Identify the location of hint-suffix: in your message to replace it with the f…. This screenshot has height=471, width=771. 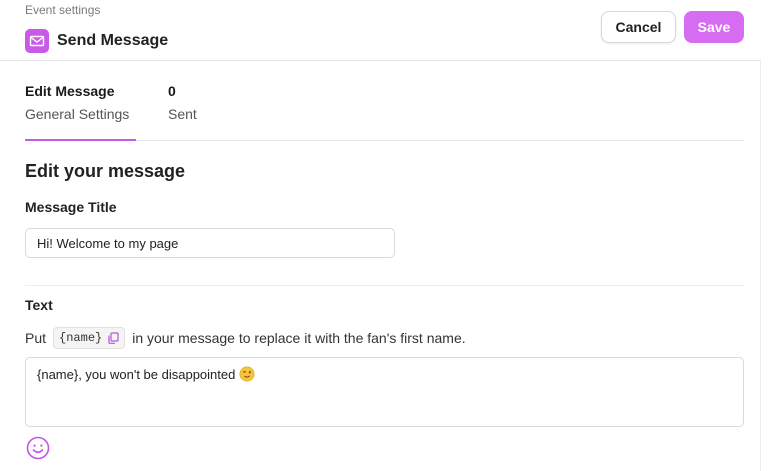
(299, 338).